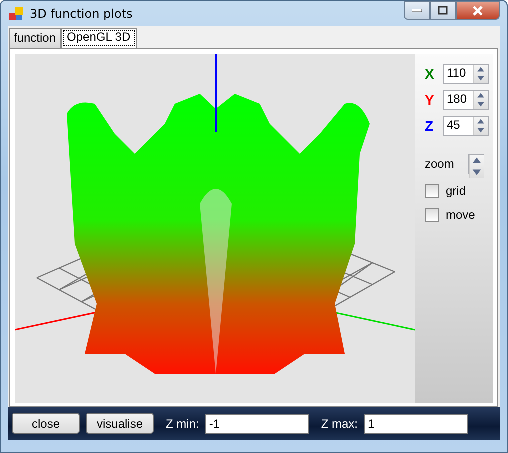 The width and height of the screenshot is (508, 453). What do you see at coordinates (466, 74) in the screenshot?
I see `rotation-spinbox: 110` at bounding box center [466, 74].